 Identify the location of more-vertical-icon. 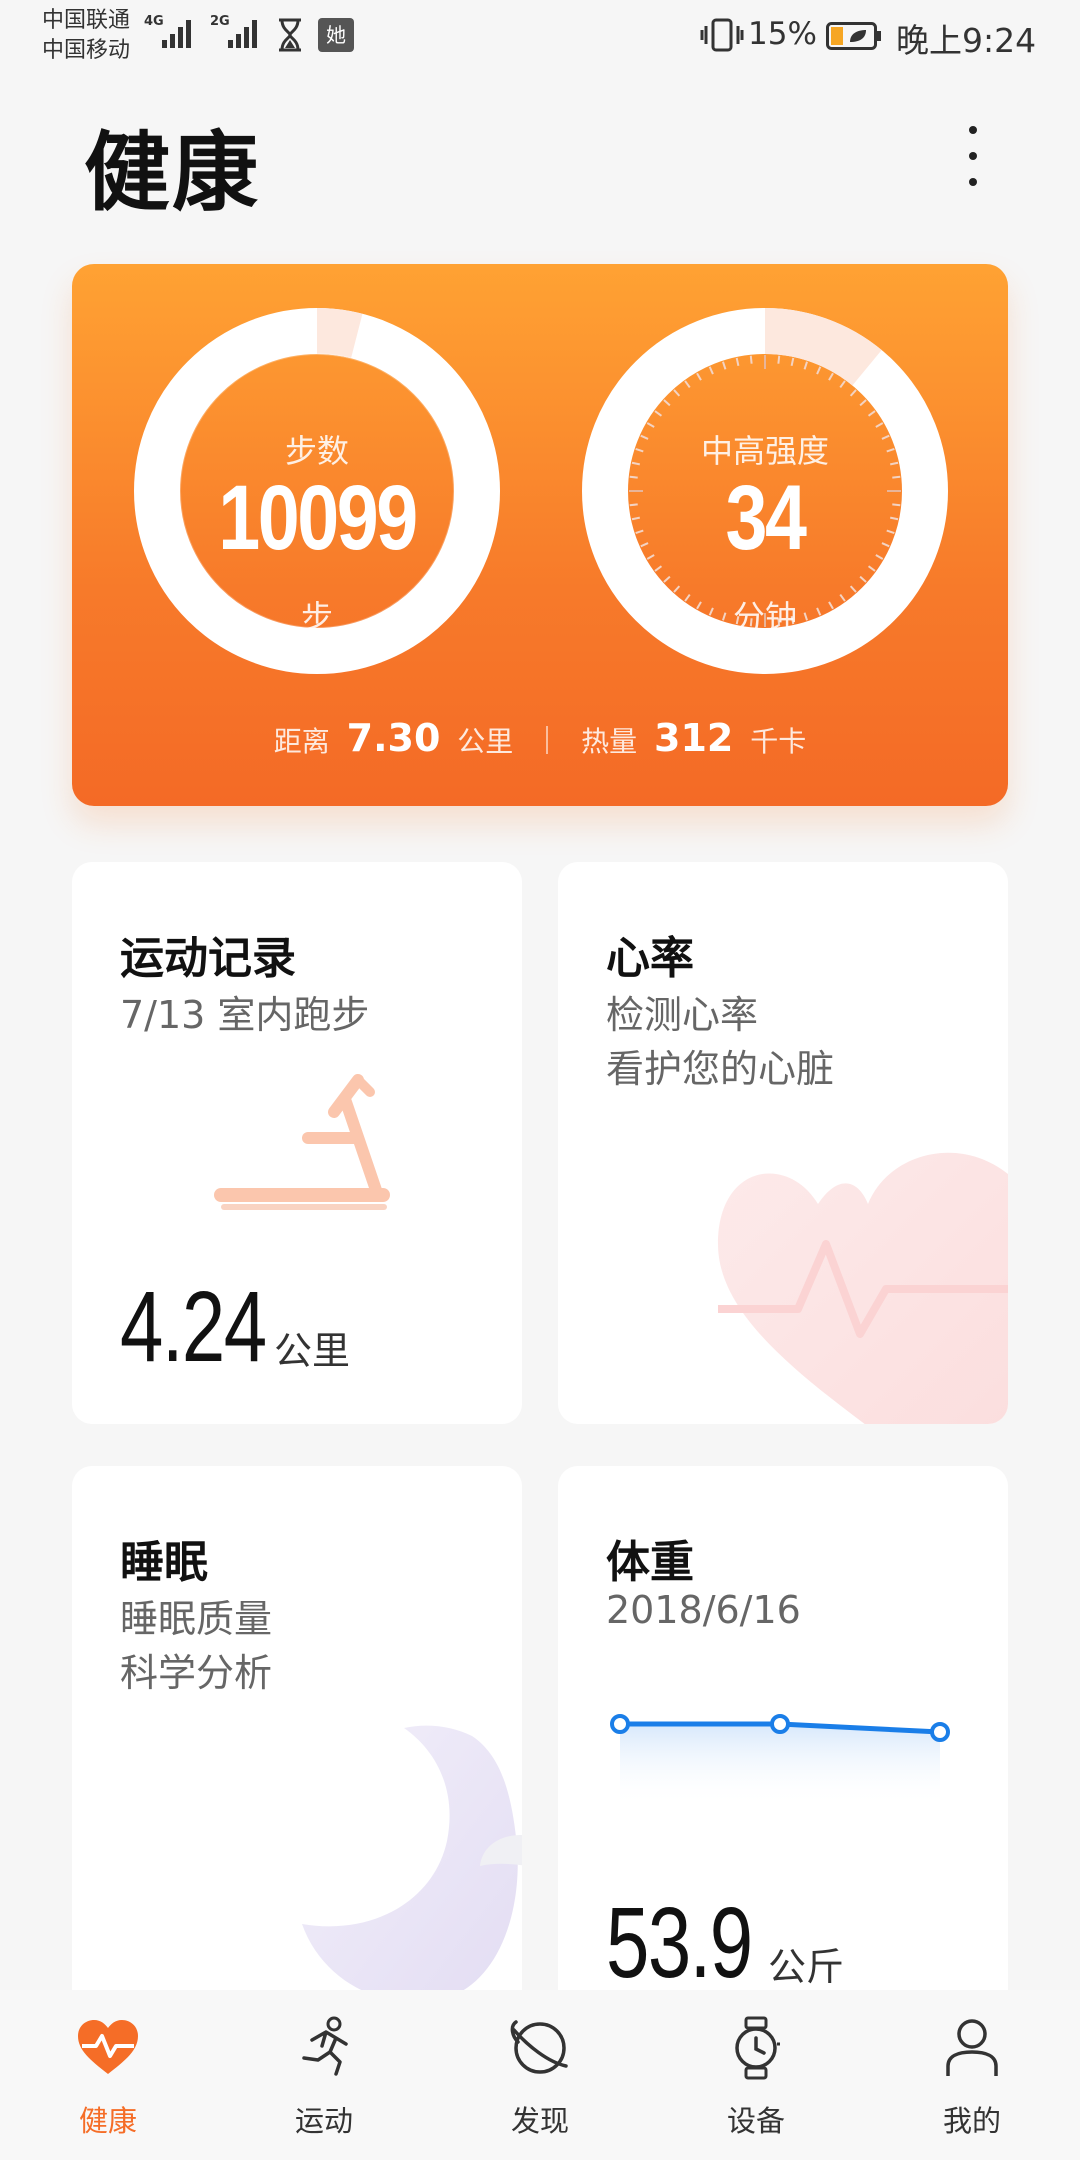
(973, 156).